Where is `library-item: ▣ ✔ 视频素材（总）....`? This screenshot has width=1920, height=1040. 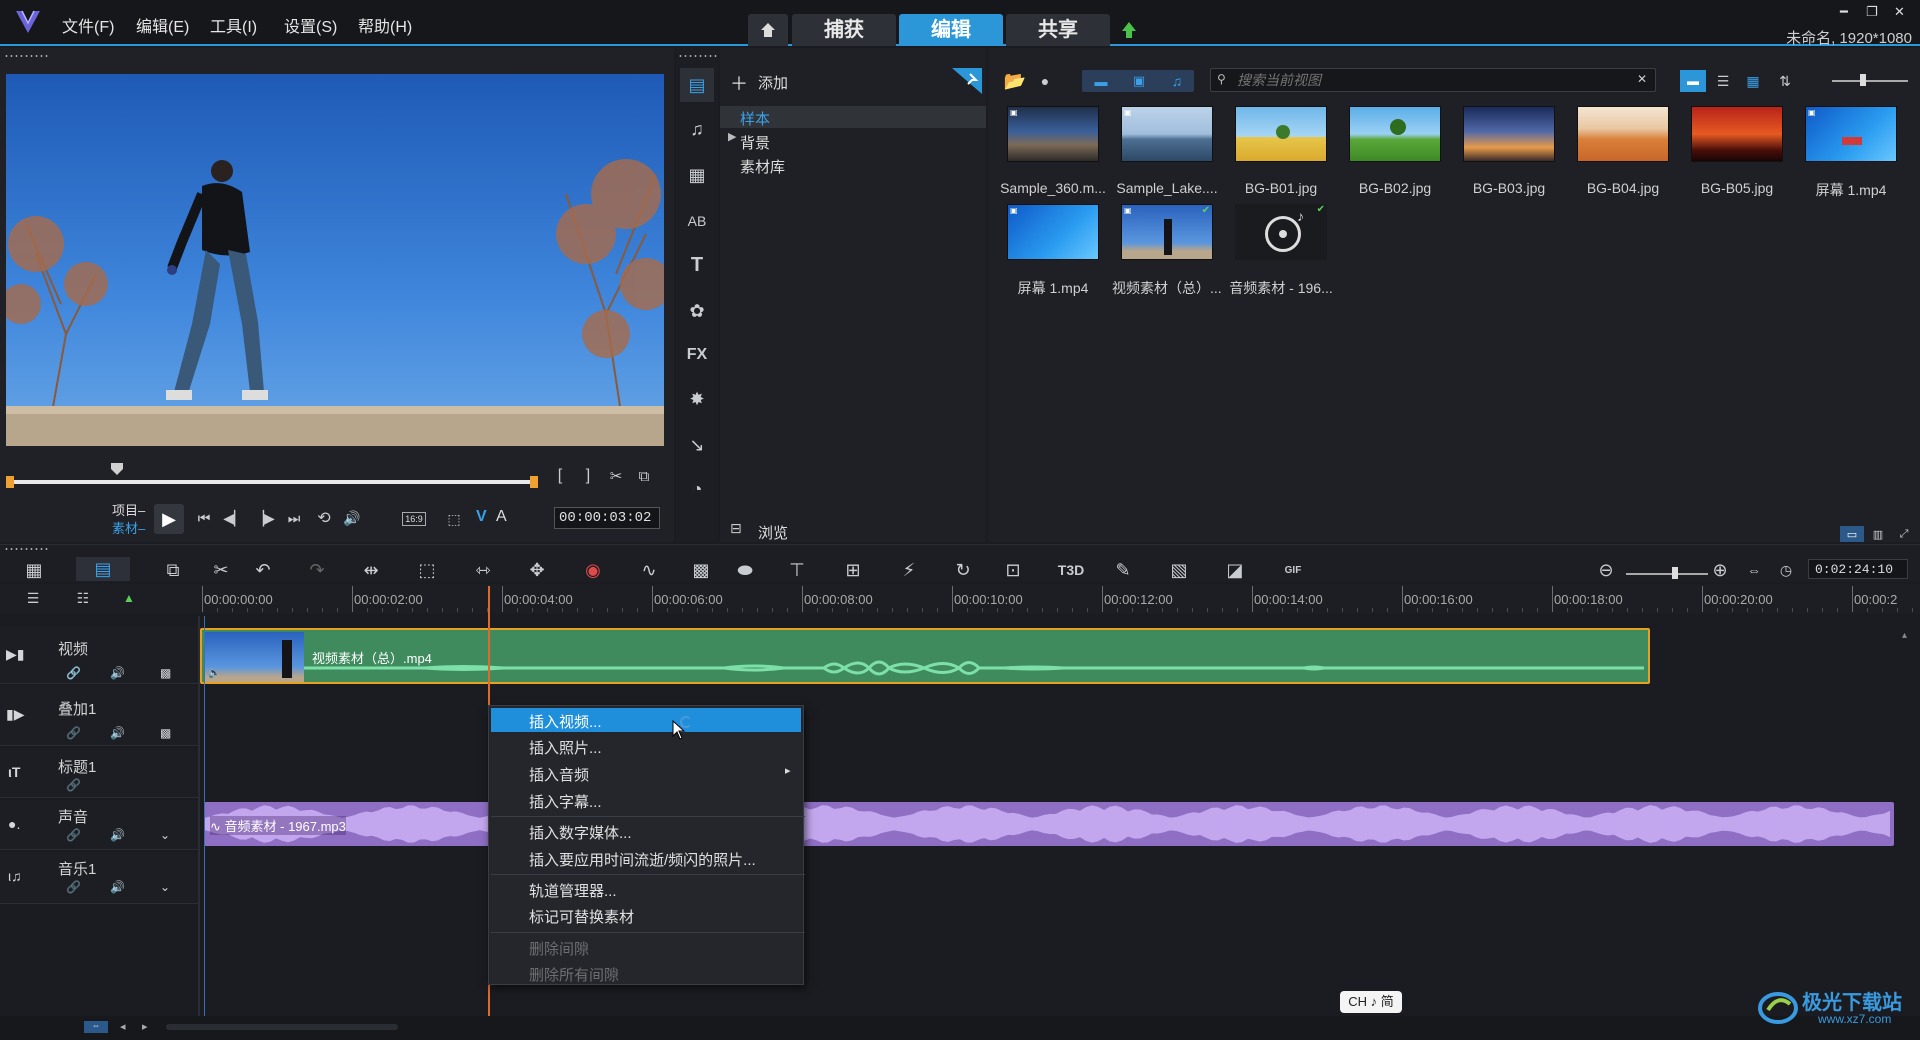
library-item: ▣ ✔ 视频素材（总）.... is located at coordinates (1167, 251).